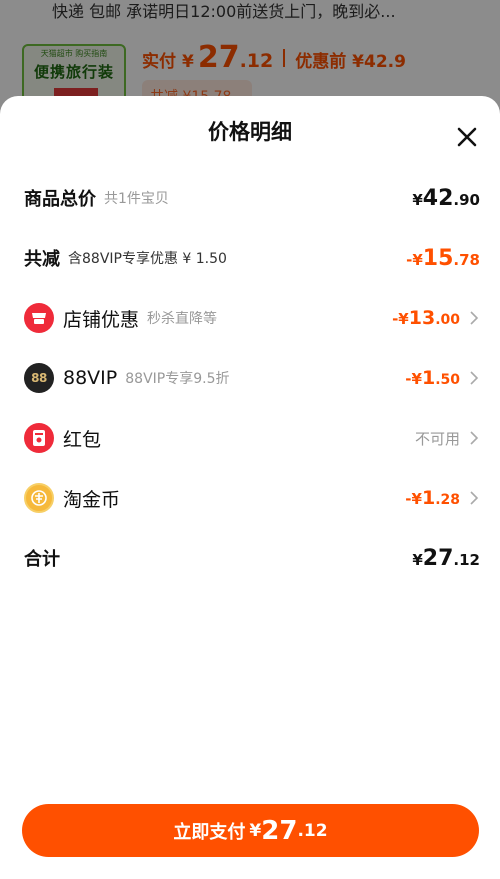  I want to click on sum-price: ¥ 27 .12, so click(446, 558).